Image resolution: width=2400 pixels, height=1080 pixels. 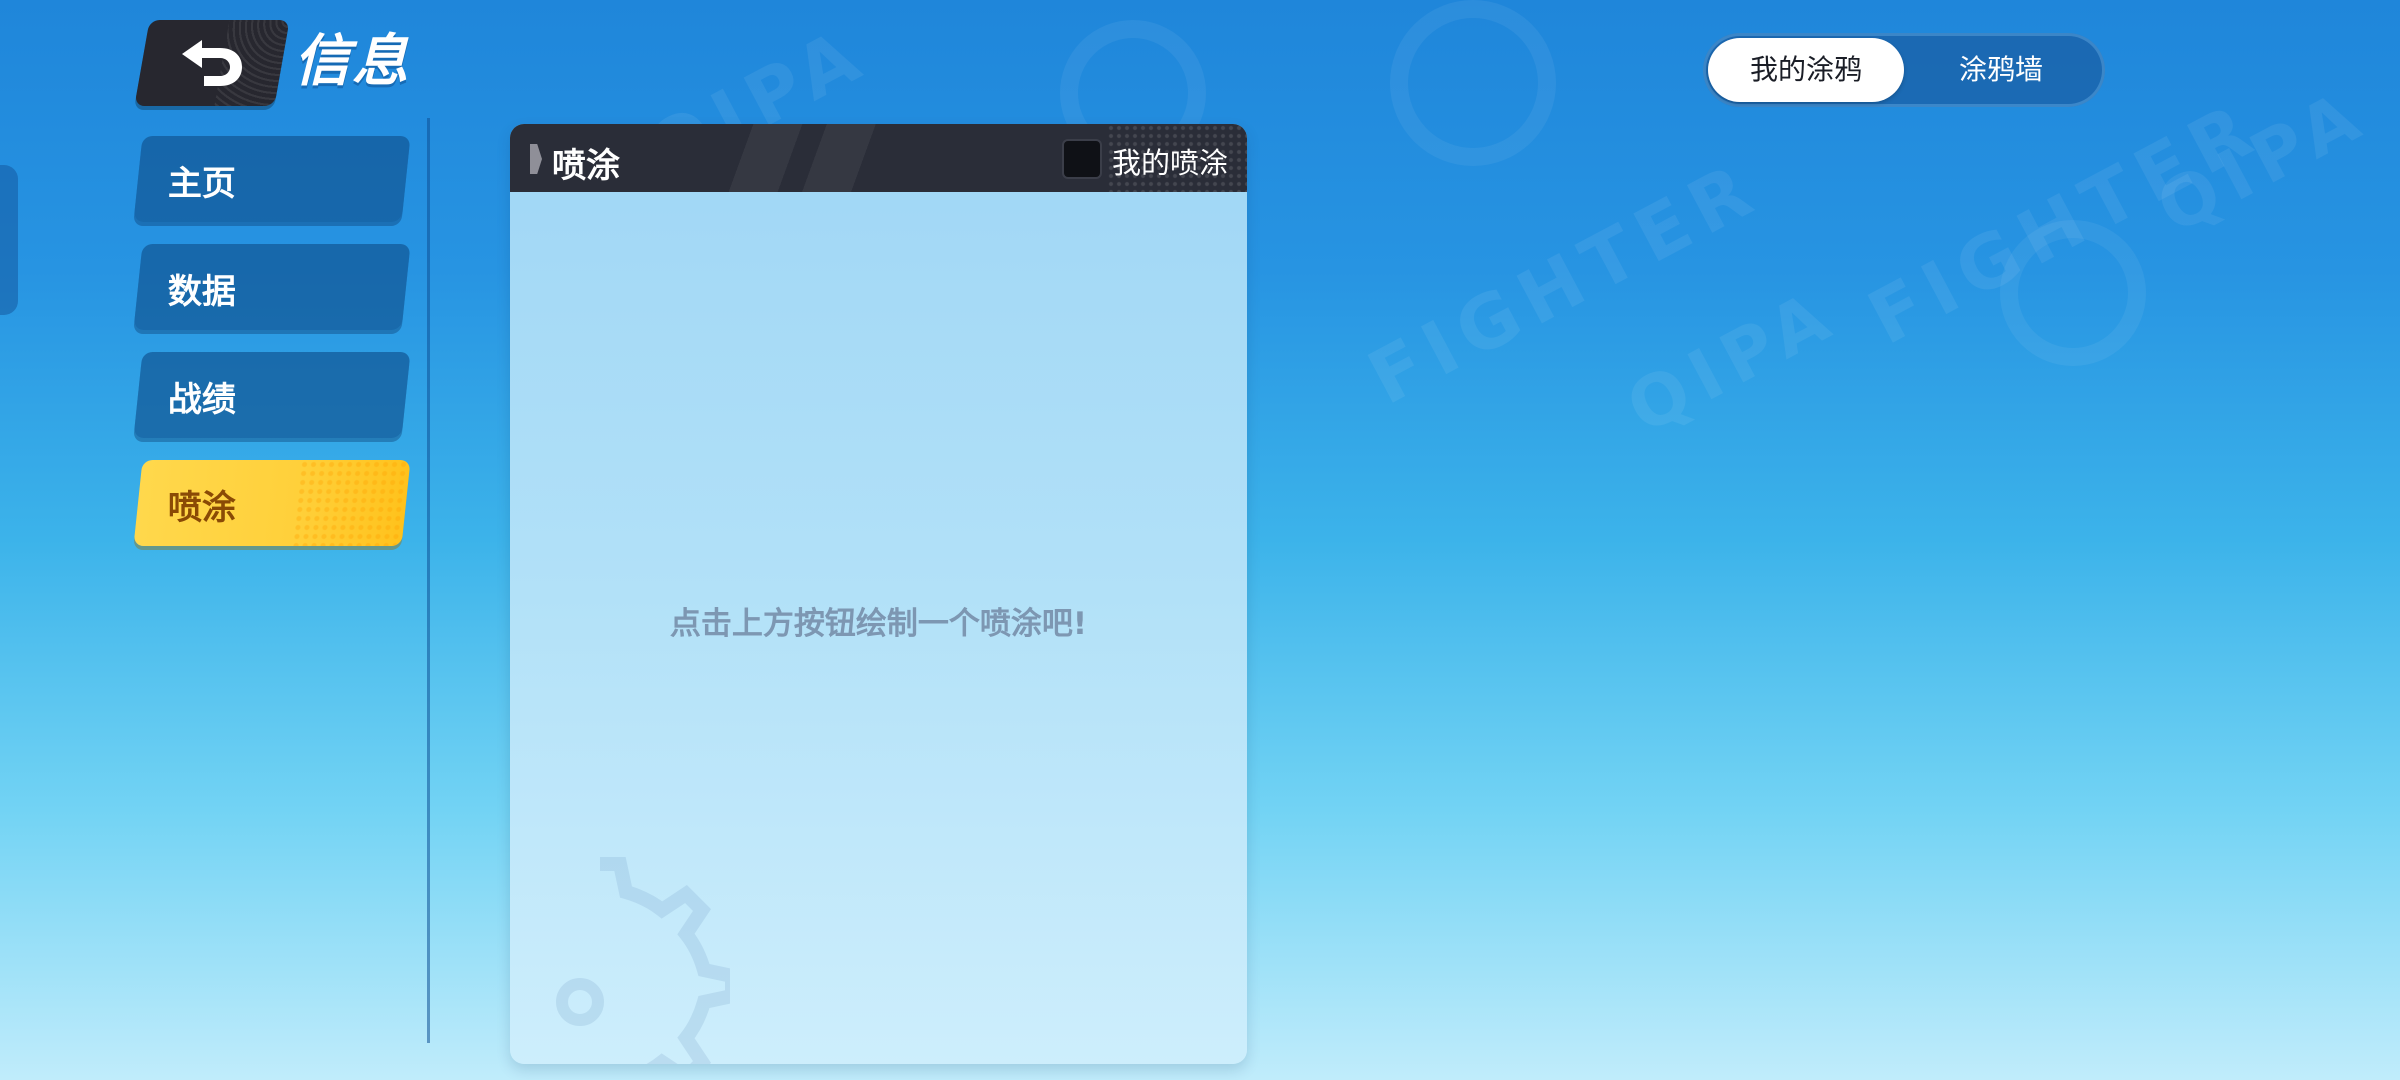 What do you see at coordinates (201, 292) in the screenshot?
I see `sidebar-item-label: 数据` at bounding box center [201, 292].